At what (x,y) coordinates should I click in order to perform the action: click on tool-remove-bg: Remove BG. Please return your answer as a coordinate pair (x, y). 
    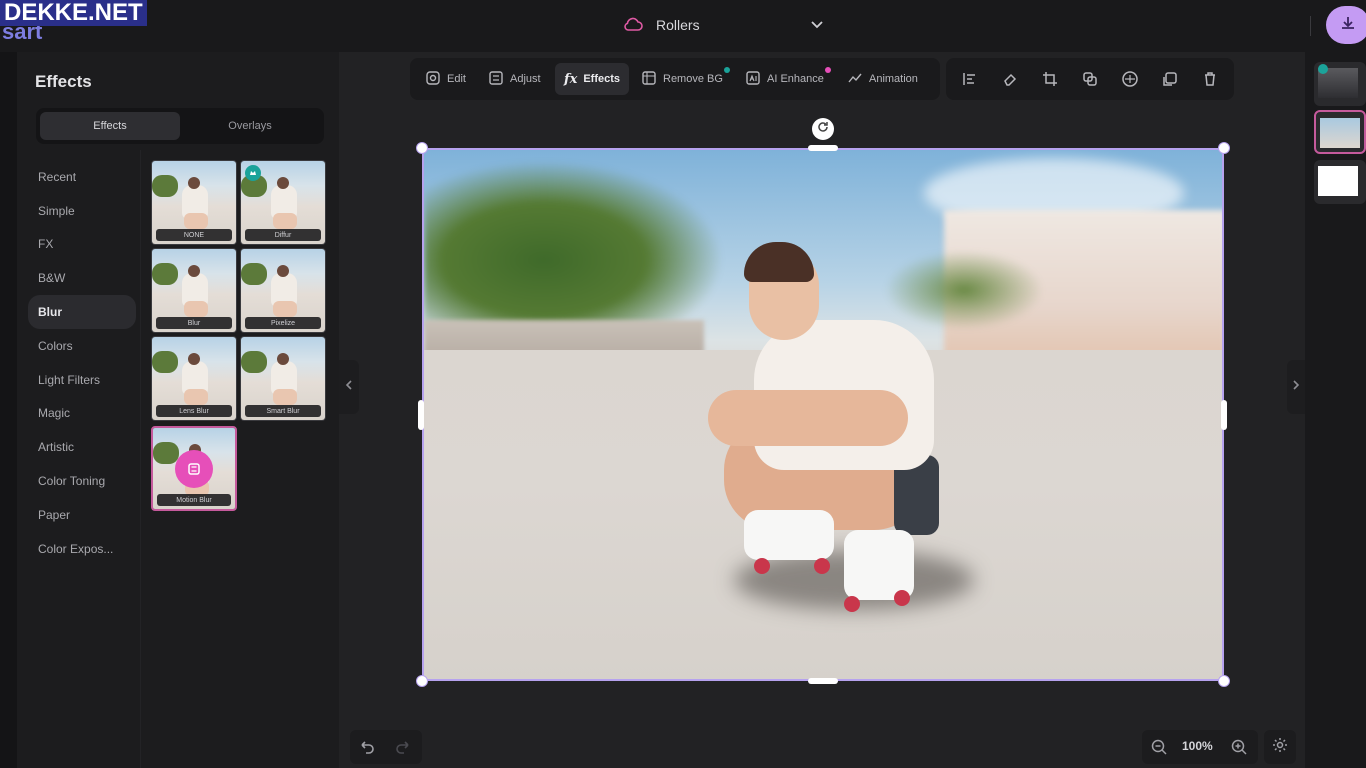
    Looking at the image, I should click on (682, 79).